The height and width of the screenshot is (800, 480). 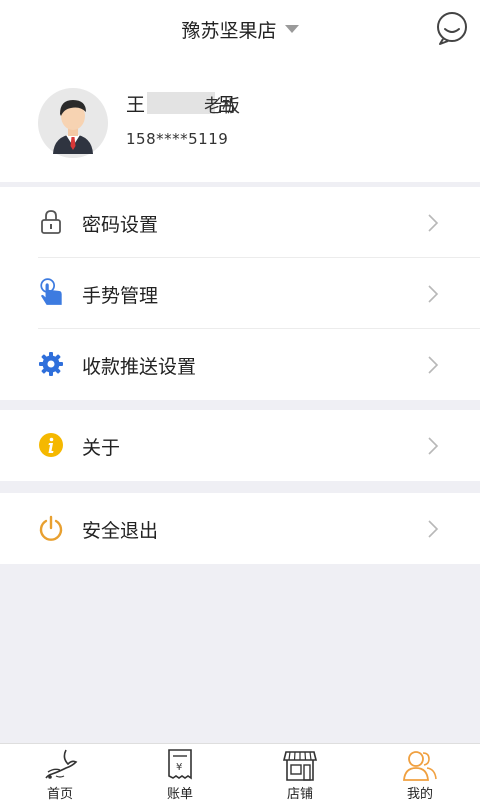 I want to click on bottom-tab-bar: 首页 ¥ 账单 店铺 我的, so click(x=240, y=771).